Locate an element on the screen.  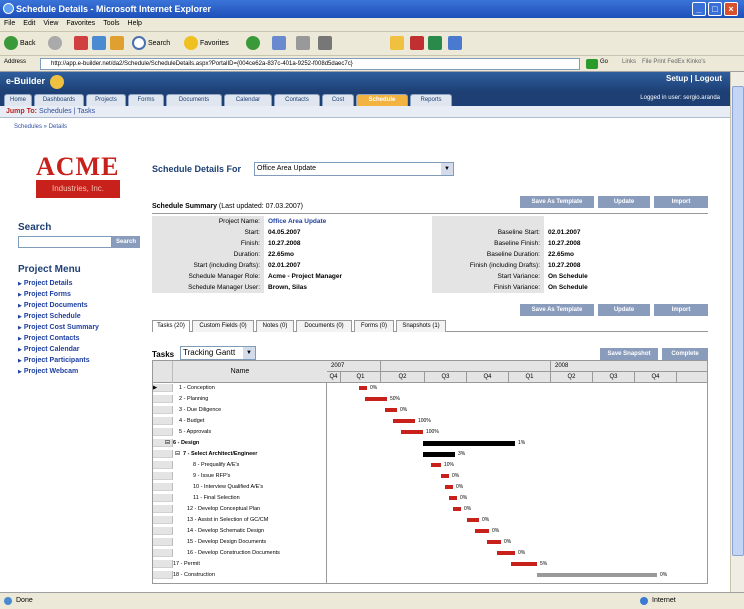
edit-button is located at coordinates (326, 44).